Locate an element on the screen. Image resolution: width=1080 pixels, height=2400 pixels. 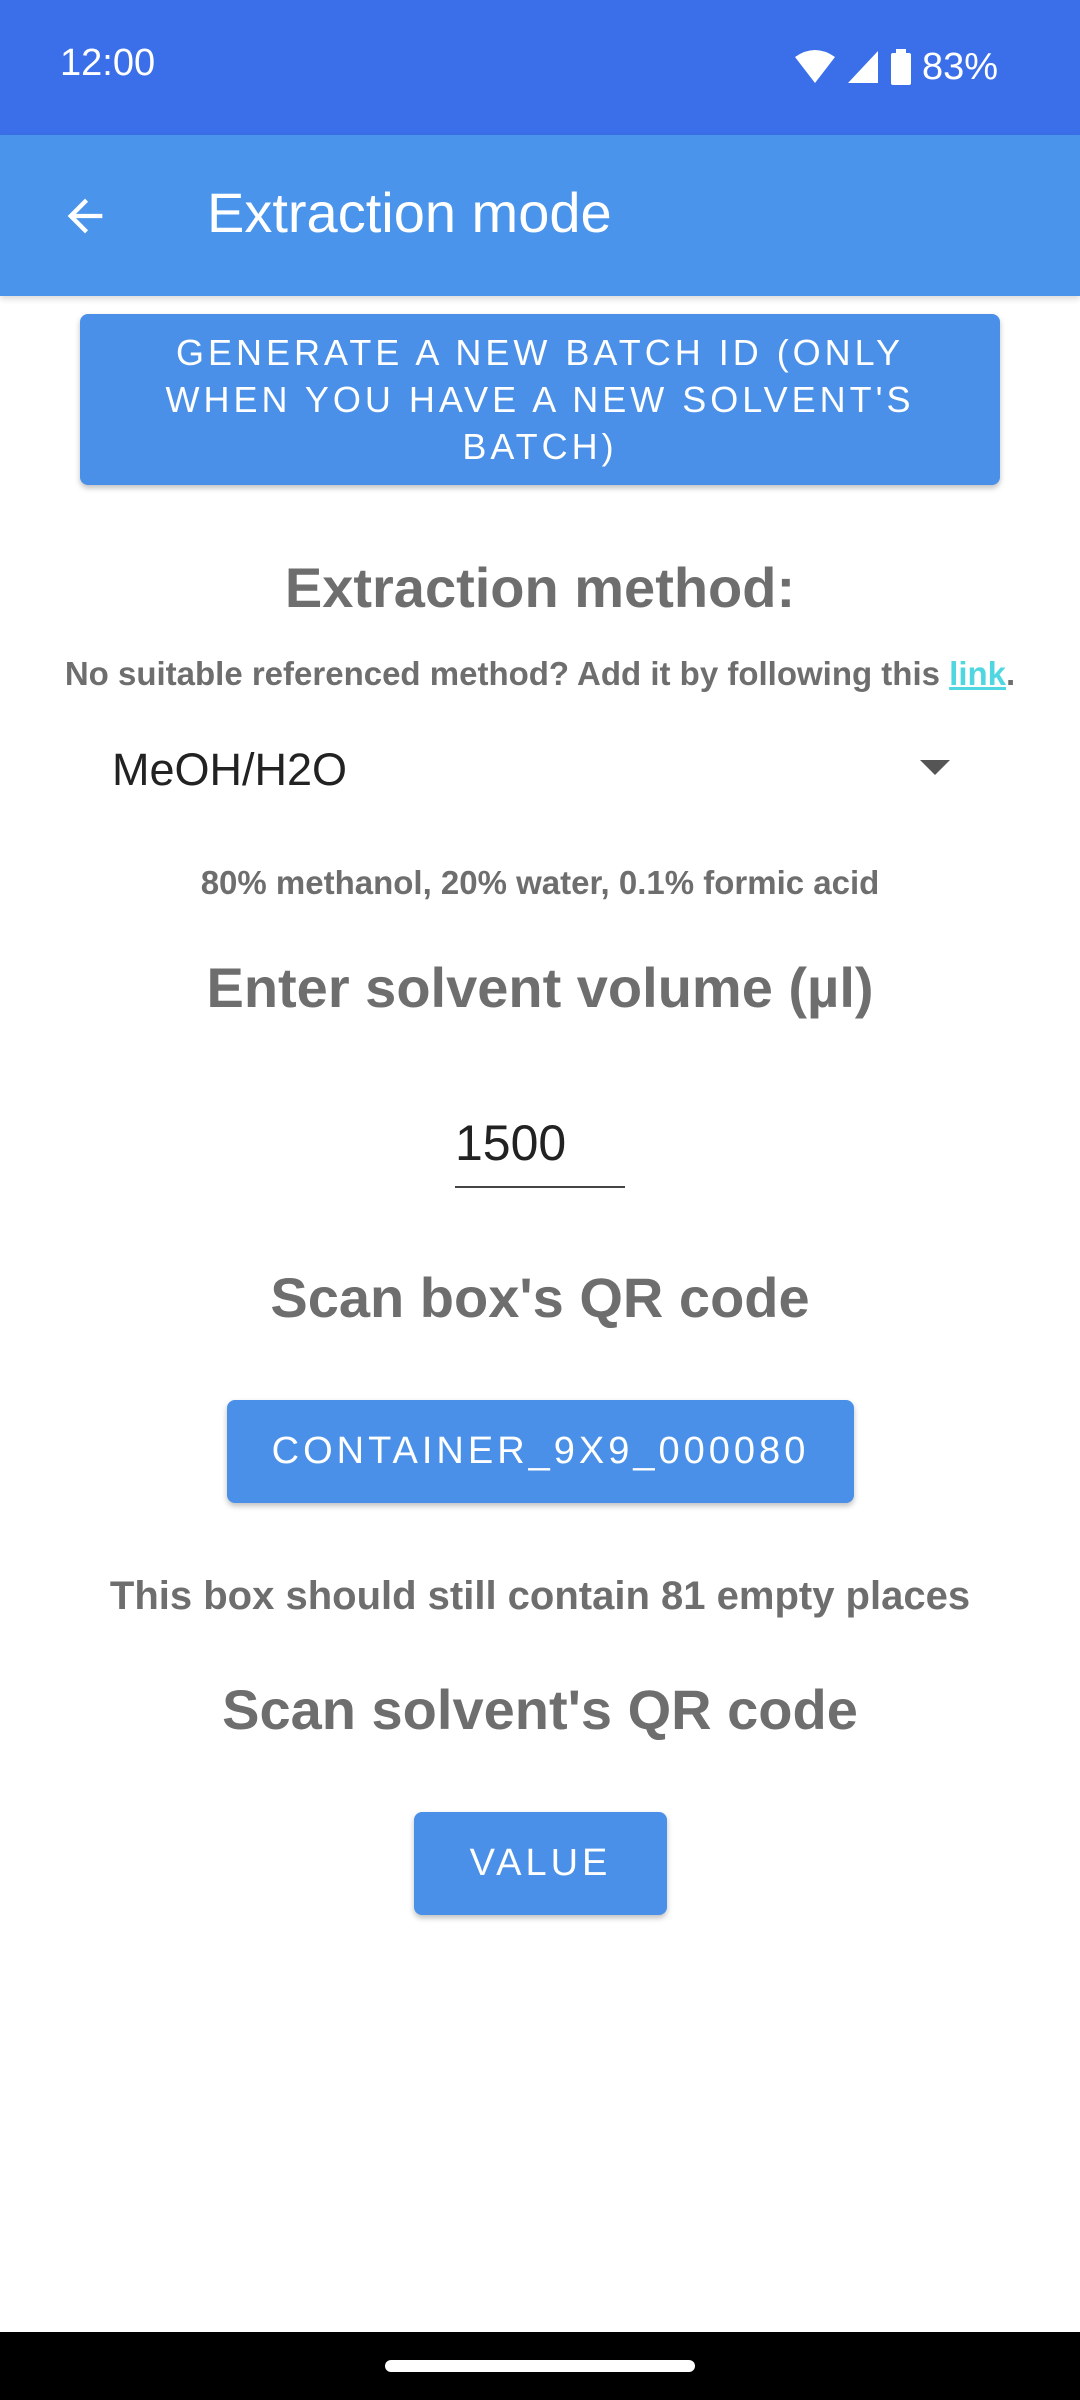
page-title: Extraction mode is located at coordinates (409, 212).